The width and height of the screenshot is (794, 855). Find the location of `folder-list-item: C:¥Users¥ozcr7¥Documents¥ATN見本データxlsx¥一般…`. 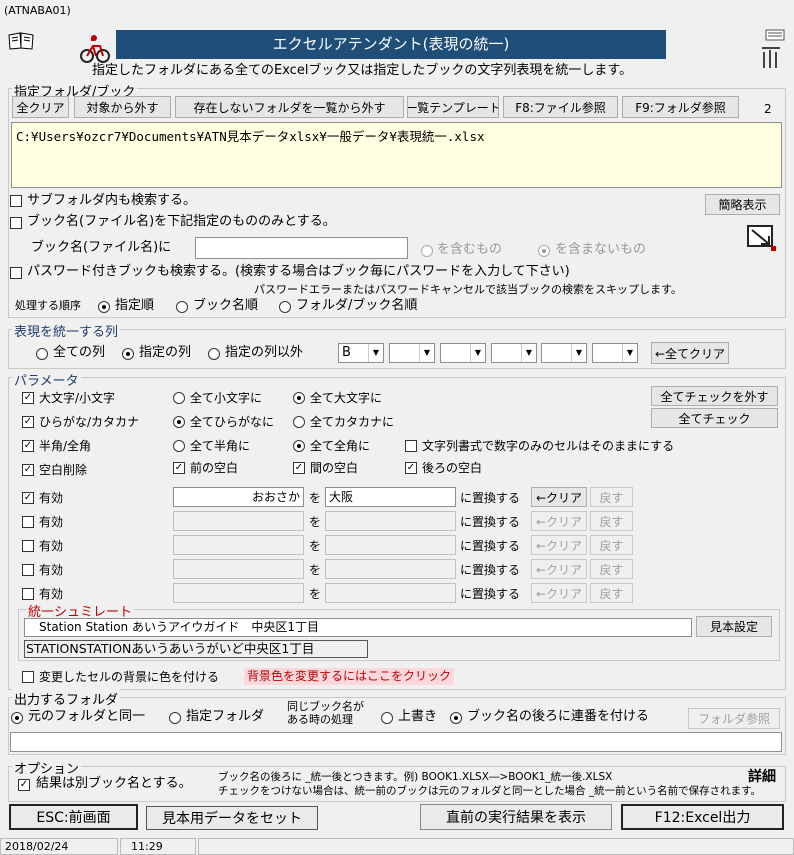

folder-list-item: C:¥Users¥ozcr7¥Documents¥ATN見本データxlsx¥一般… is located at coordinates (250, 136).